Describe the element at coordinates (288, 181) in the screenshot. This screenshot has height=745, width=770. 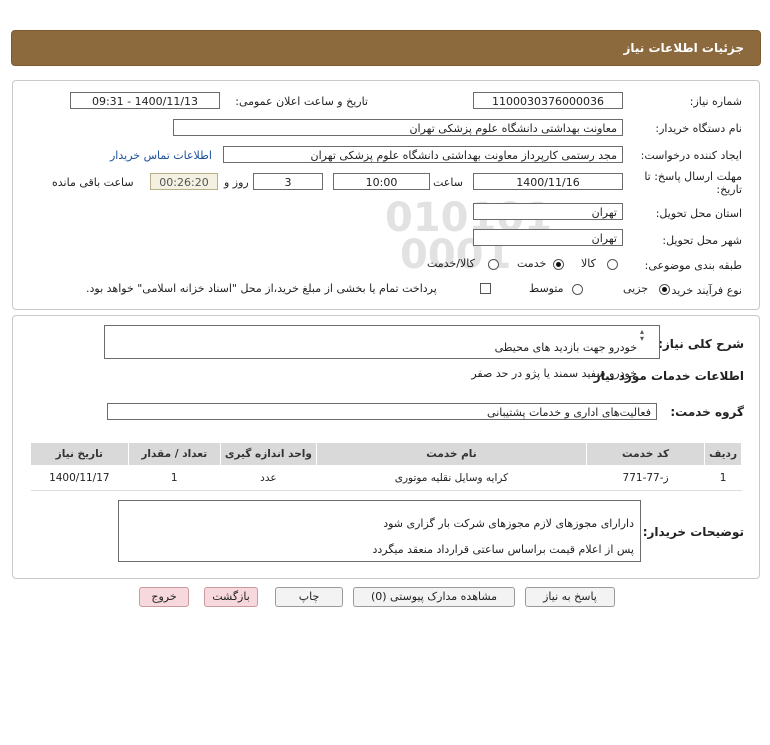
I see `days-field: 3` at that location.